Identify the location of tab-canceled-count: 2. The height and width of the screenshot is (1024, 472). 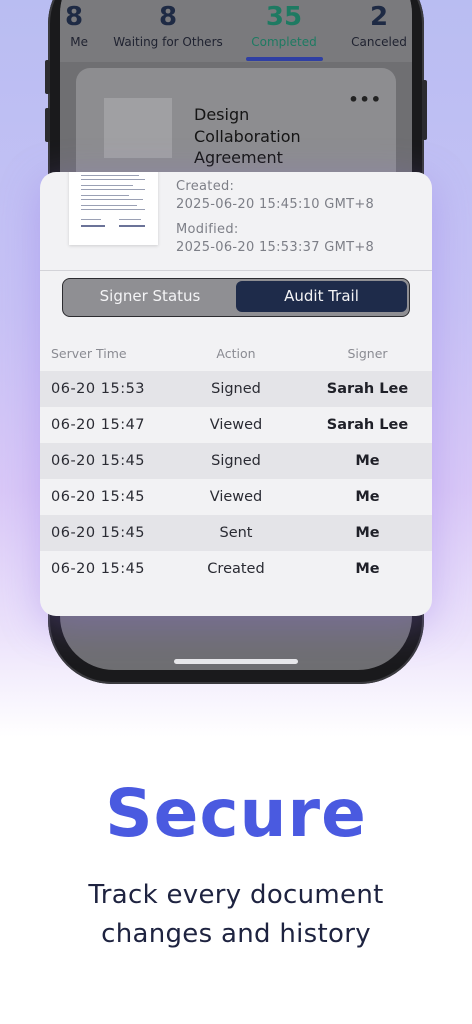
(379, 17).